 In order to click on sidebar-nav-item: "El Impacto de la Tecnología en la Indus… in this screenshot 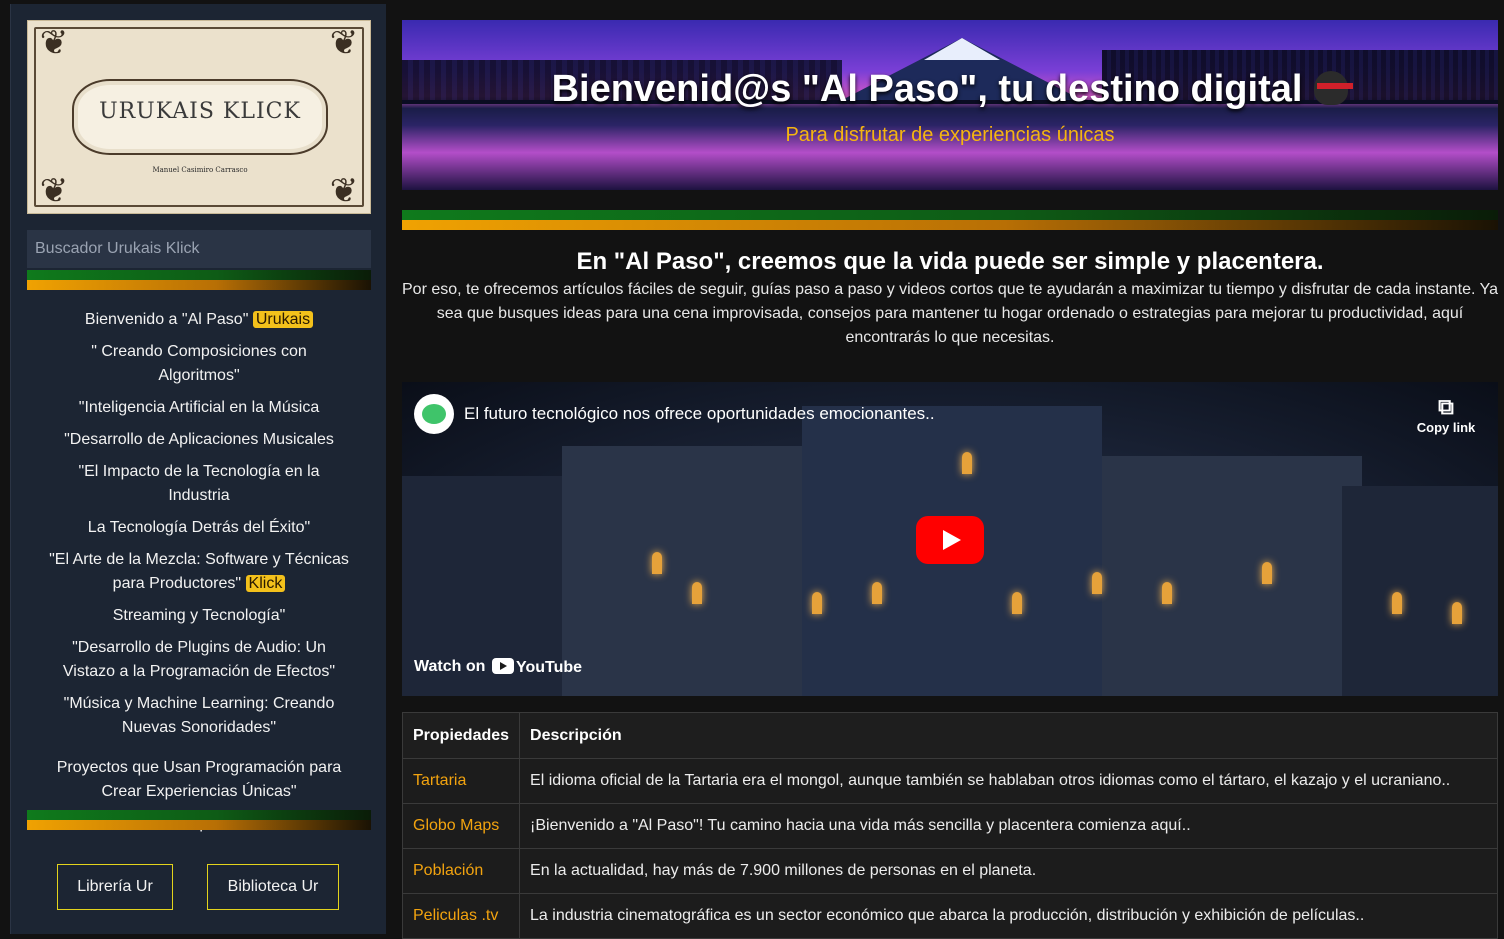, I will do `click(199, 484)`.